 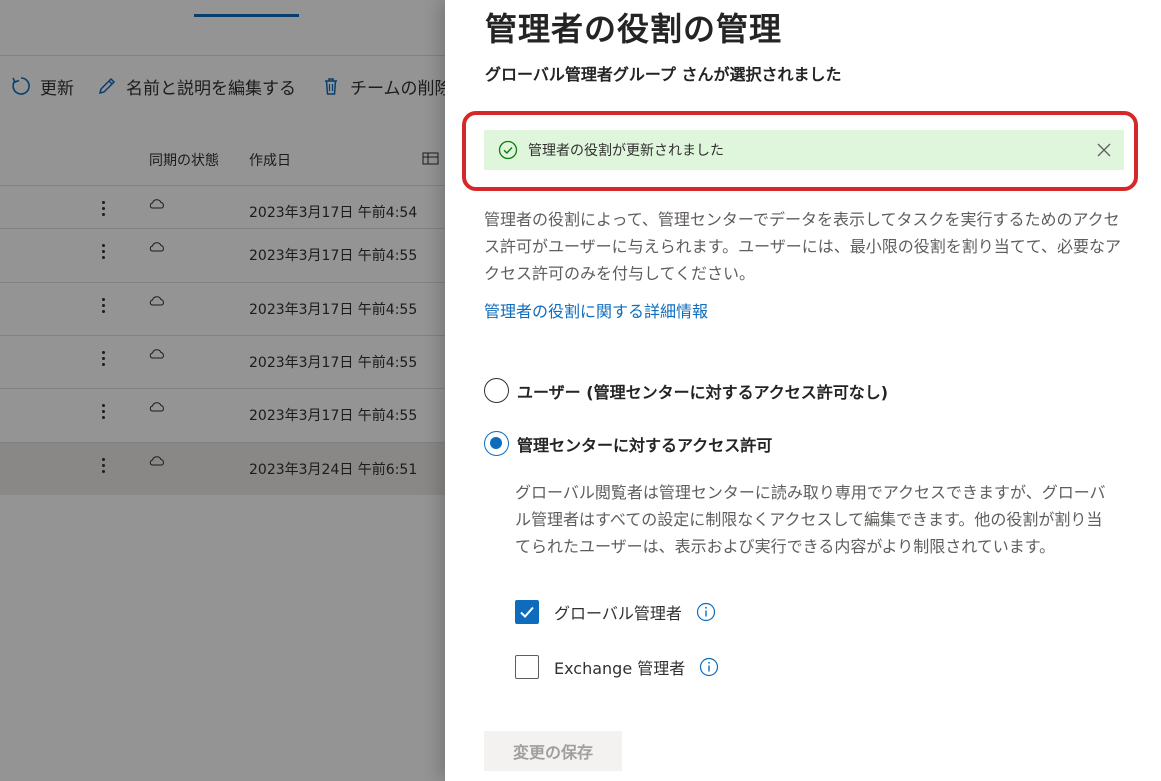 What do you see at coordinates (804, 150) in the screenshot?
I see `success-message-bar: 管理者の役割が更新されました` at bounding box center [804, 150].